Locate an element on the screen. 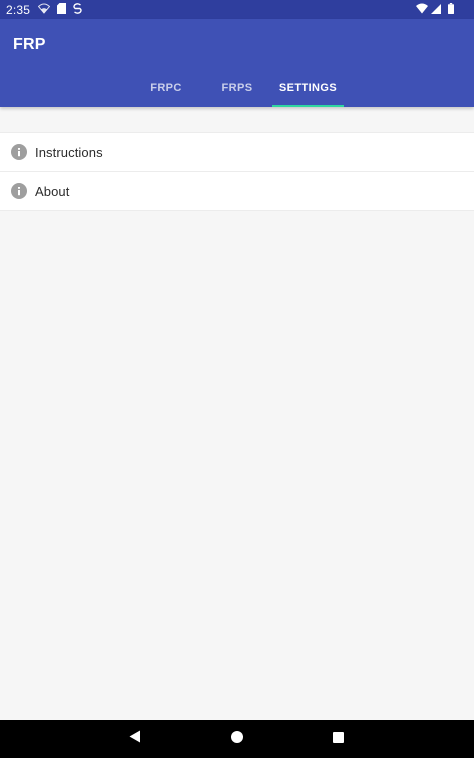  status-system-icons is located at coordinates (435, 10).